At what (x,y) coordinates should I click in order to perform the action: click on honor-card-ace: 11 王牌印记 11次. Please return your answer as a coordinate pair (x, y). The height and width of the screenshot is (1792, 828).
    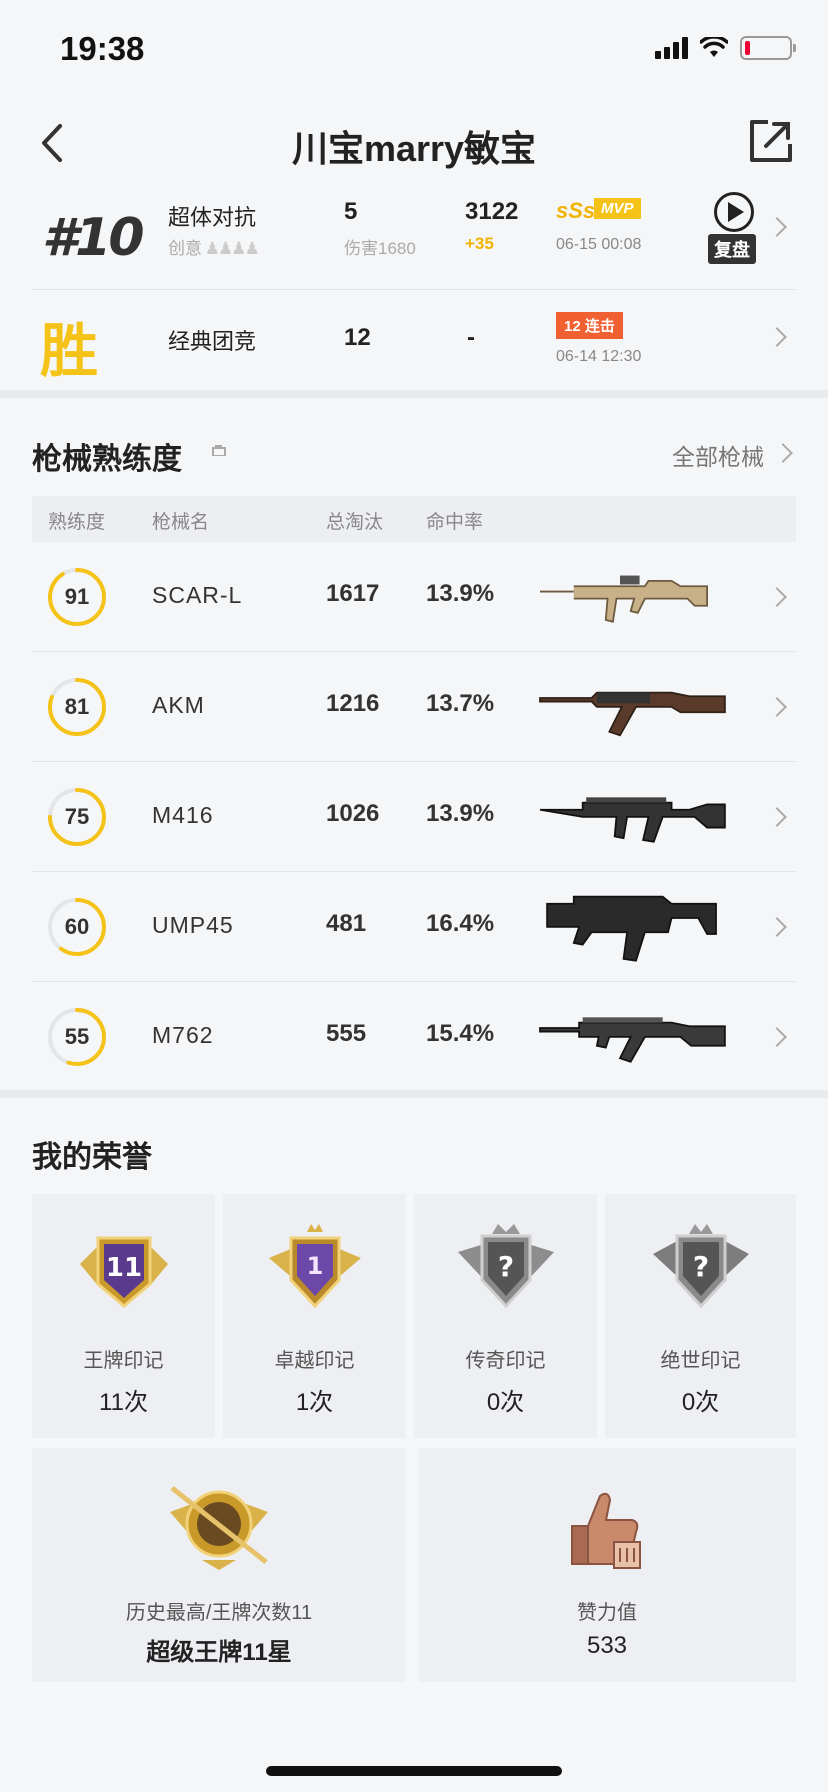
    Looking at the image, I should click on (123, 1316).